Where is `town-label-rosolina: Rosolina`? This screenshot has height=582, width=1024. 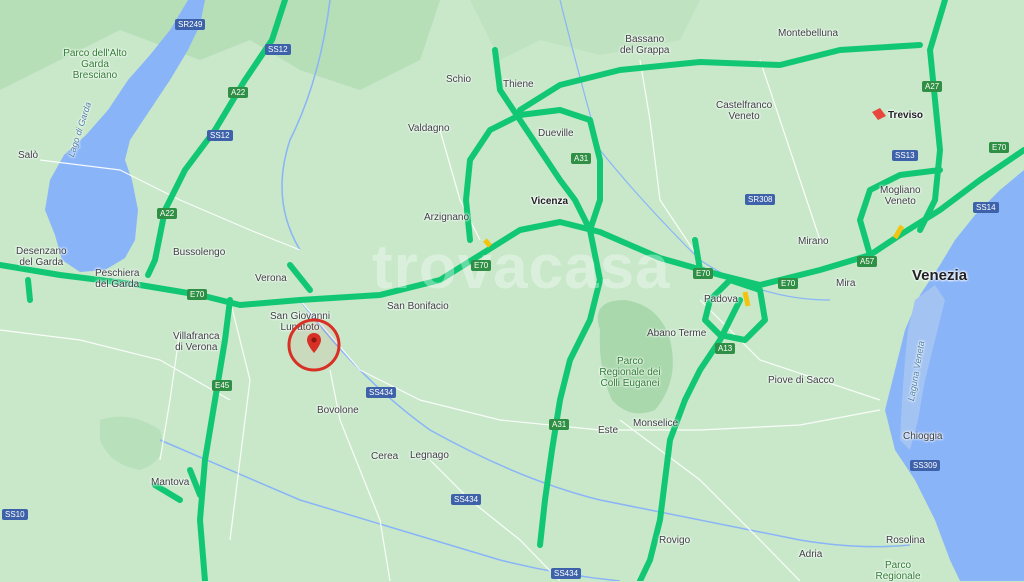 town-label-rosolina: Rosolina is located at coordinates (905, 540).